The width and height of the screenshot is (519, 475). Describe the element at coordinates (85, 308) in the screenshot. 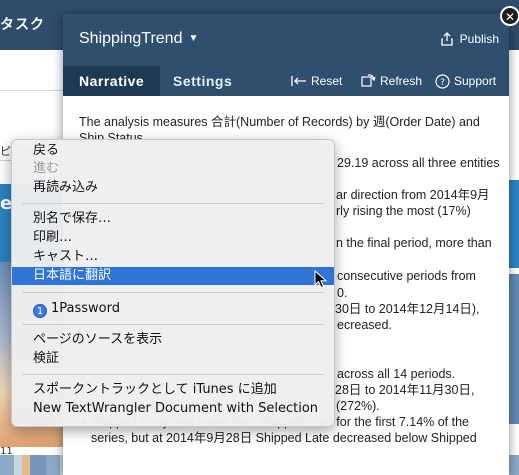

I see `menu-item-label: 1Password` at that location.